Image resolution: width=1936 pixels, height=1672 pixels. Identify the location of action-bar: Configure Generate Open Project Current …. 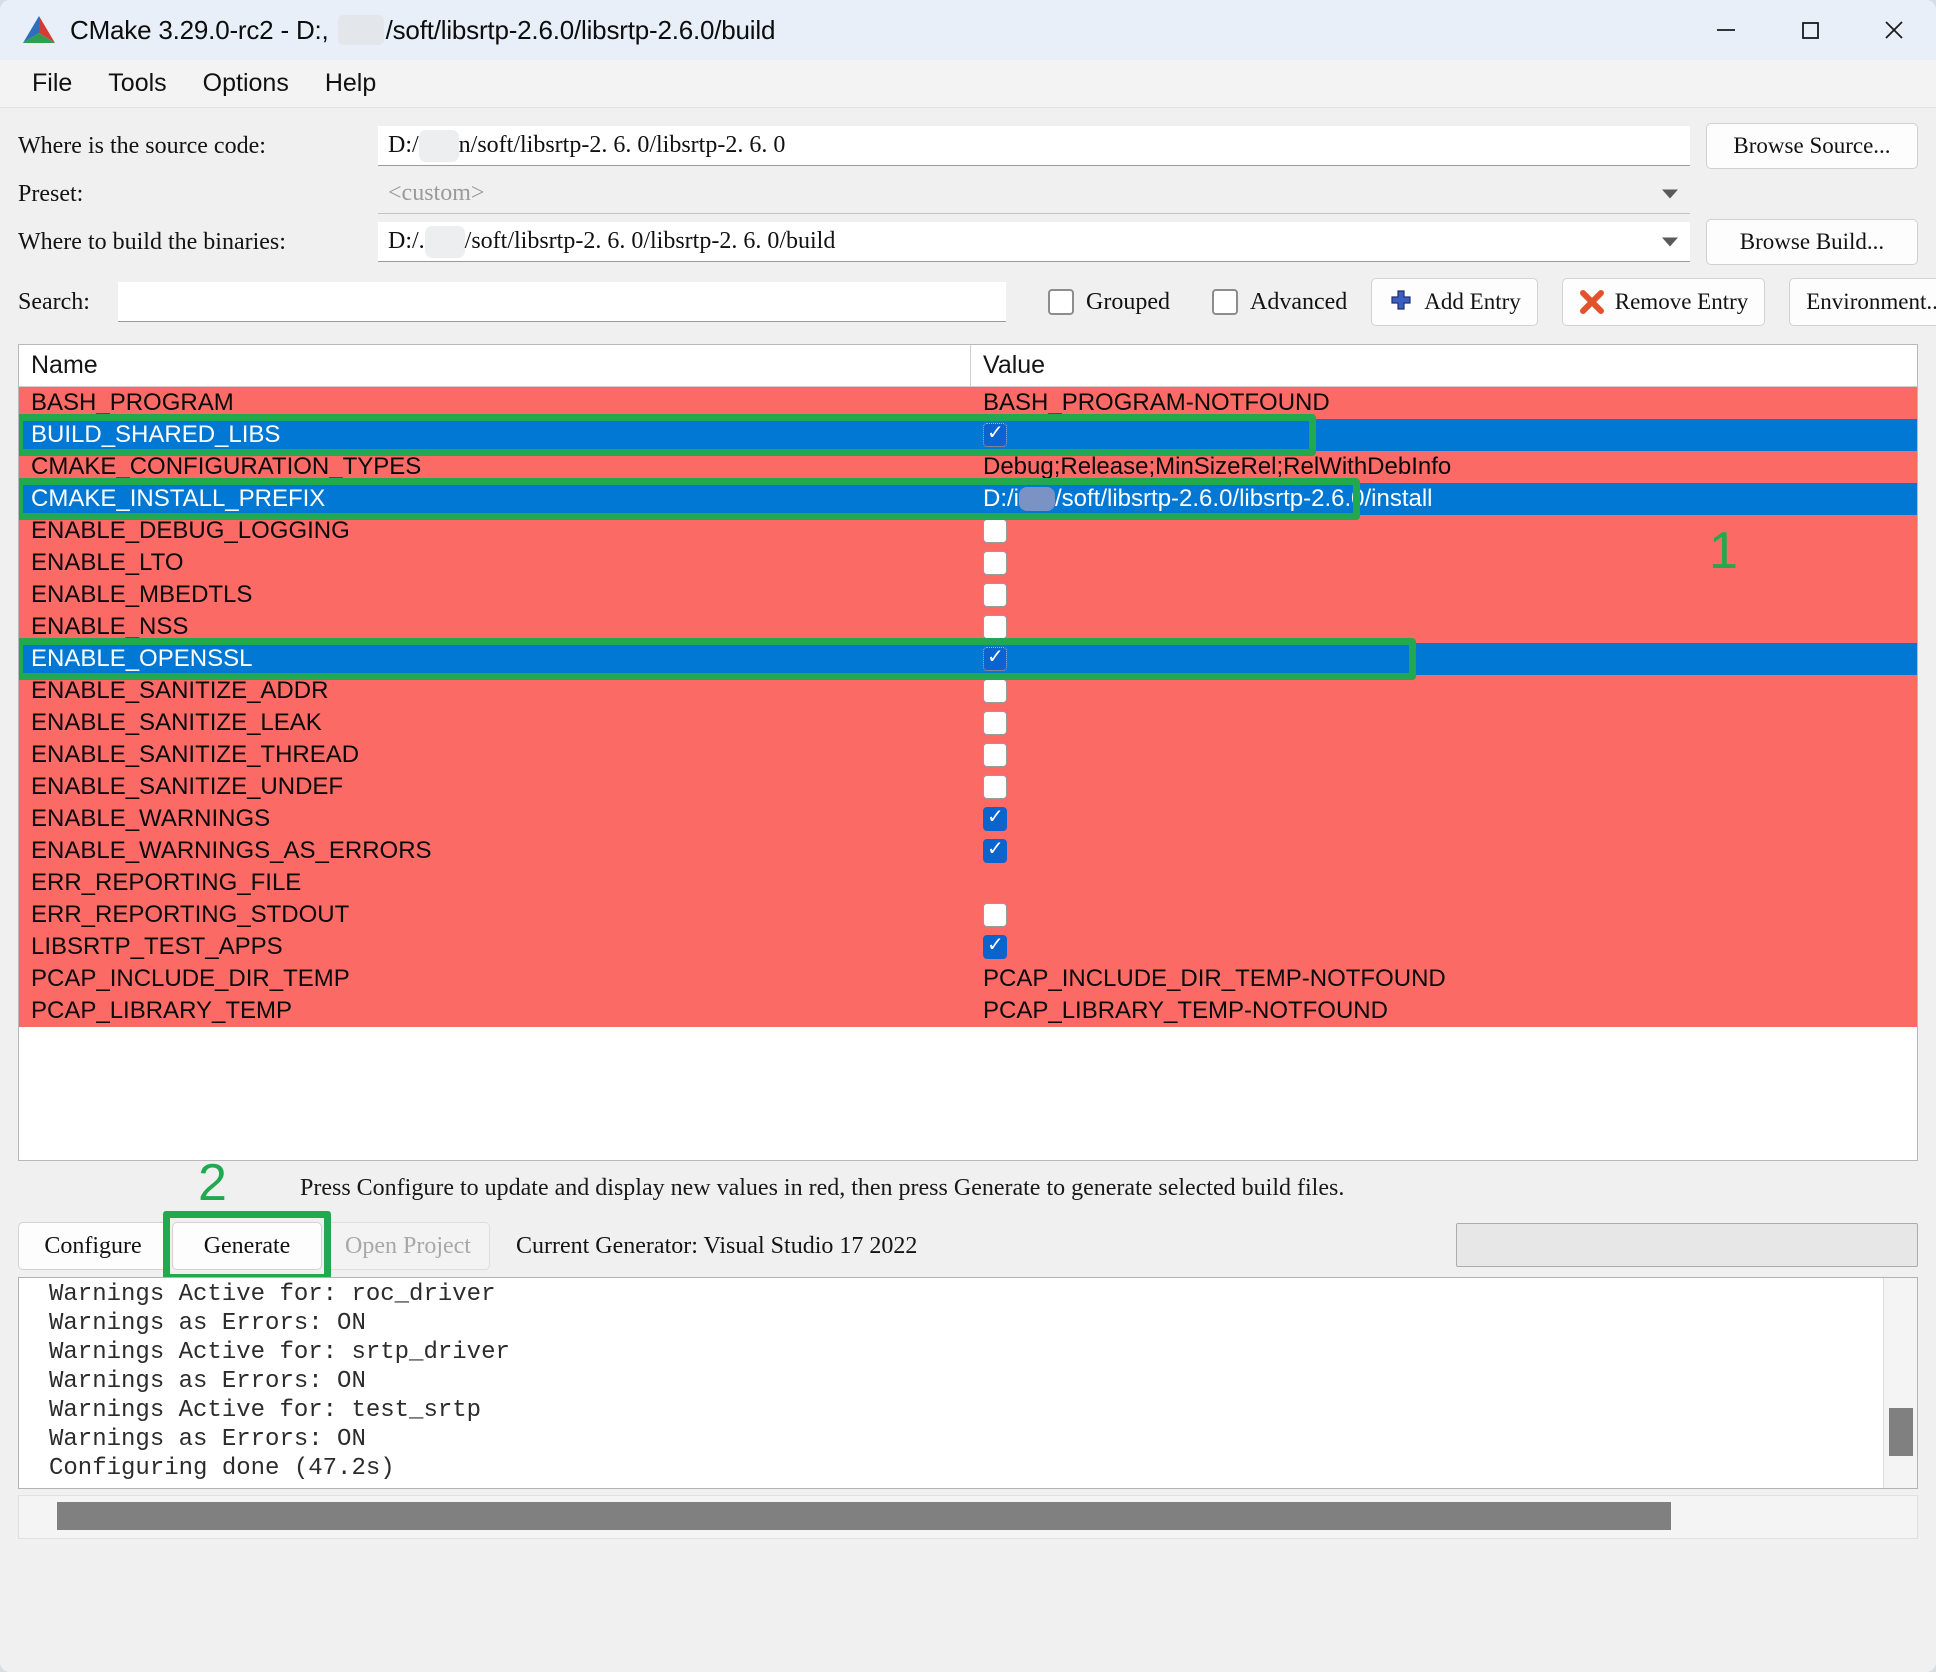
(968, 1246).